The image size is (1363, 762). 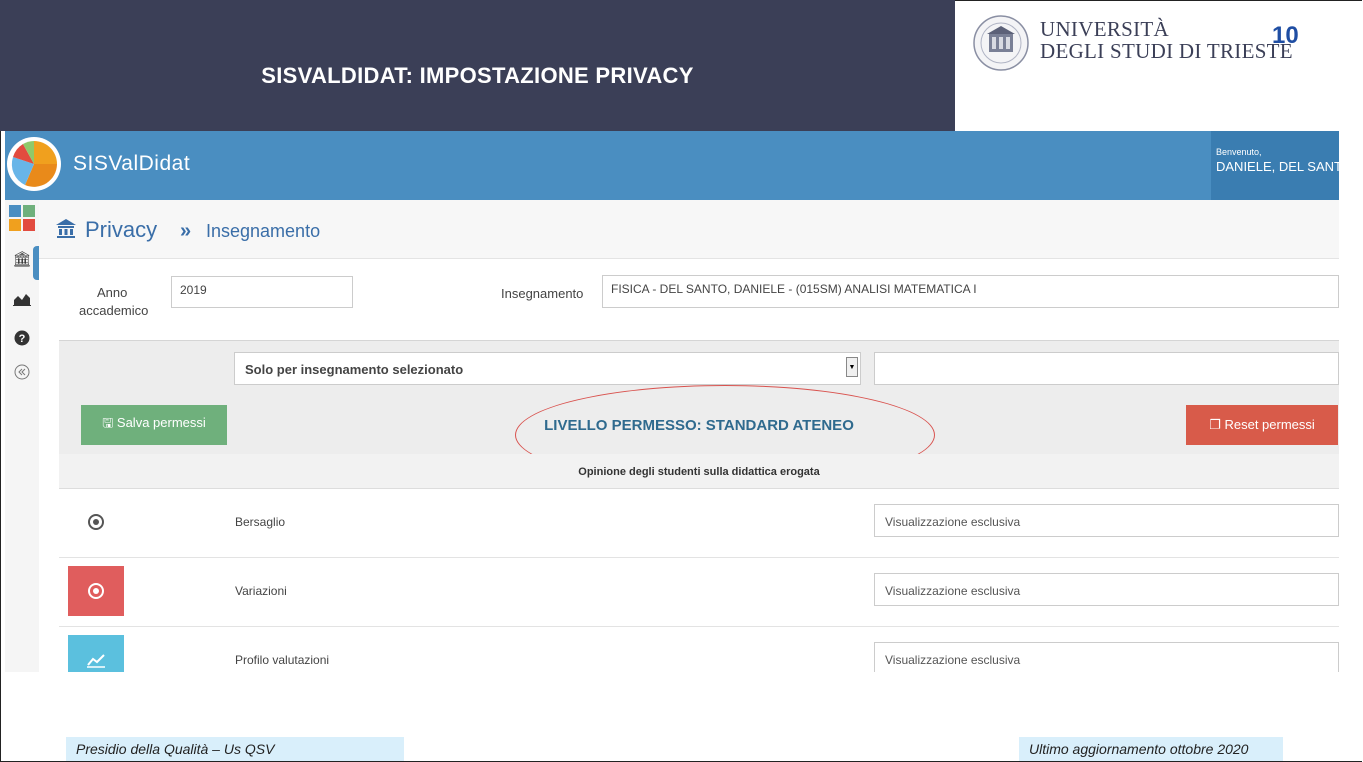 I want to click on building-icon: 🏛, so click(x=22, y=259).